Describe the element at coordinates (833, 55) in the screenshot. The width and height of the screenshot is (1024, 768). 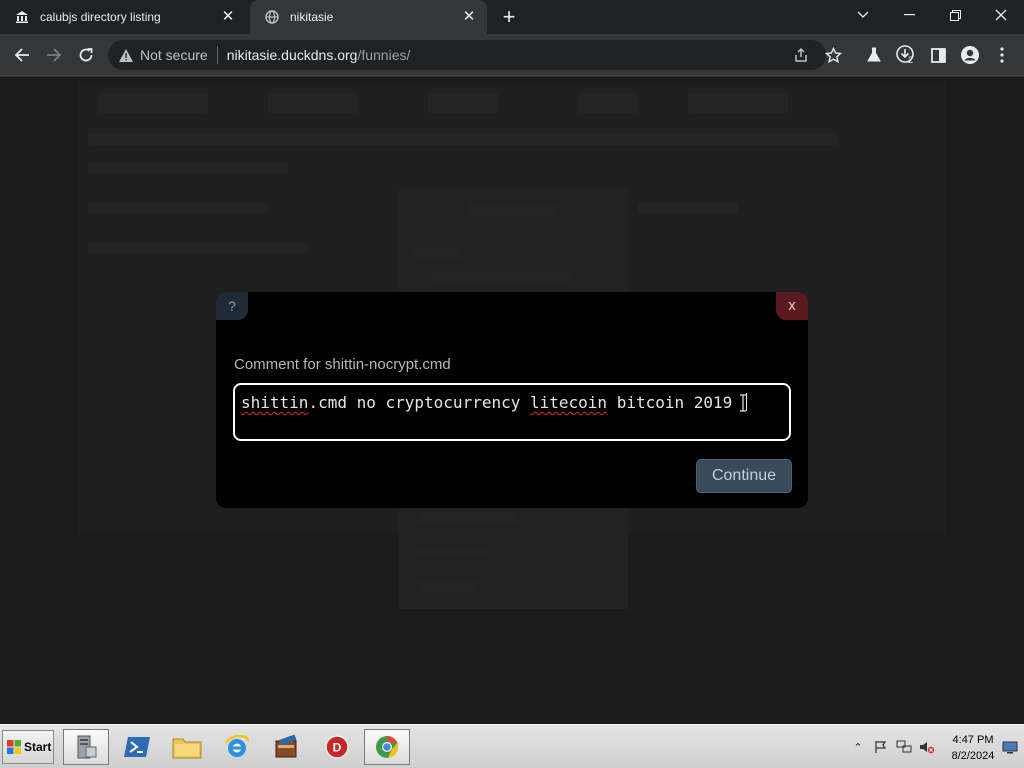
I see `bookmark-star-icon` at that location.